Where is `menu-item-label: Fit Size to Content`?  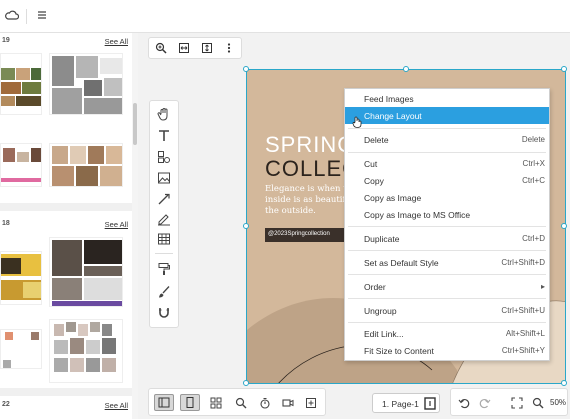
menu-item-label: Fit Size to Content is located at coordinates (399, 351).